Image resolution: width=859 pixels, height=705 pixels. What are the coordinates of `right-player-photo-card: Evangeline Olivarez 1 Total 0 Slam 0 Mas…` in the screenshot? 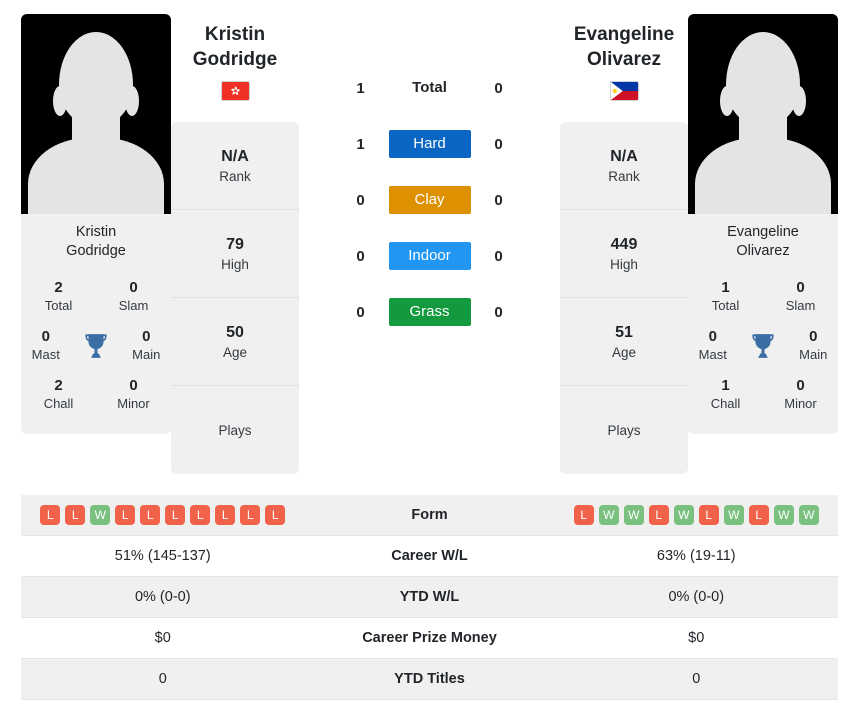 It's located at (763, 224).